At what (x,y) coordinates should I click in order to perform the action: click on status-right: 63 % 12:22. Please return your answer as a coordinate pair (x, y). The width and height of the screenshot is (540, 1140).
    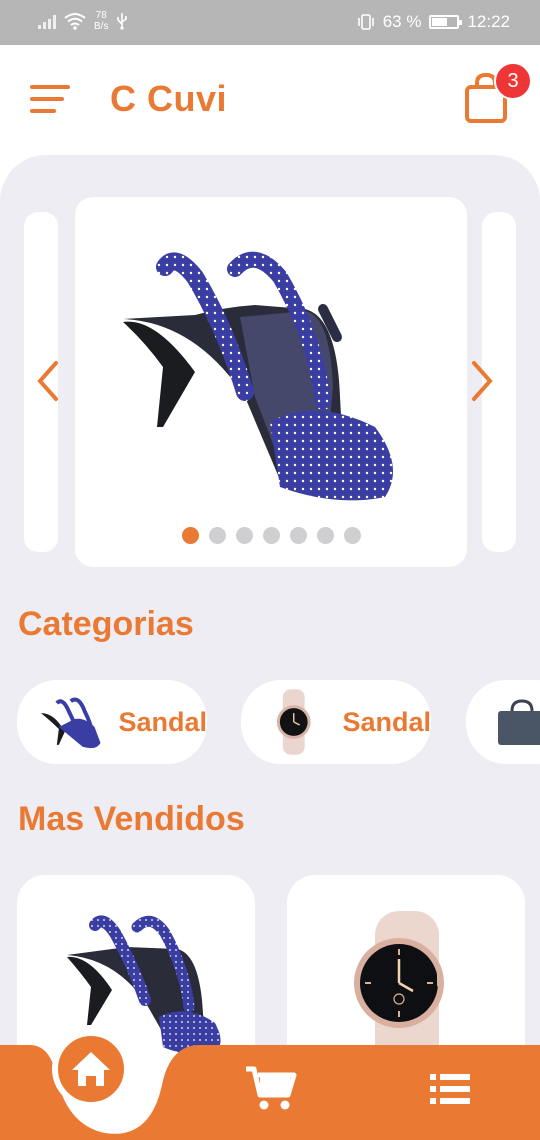
    Looking at the image, I should click on (433, 22).